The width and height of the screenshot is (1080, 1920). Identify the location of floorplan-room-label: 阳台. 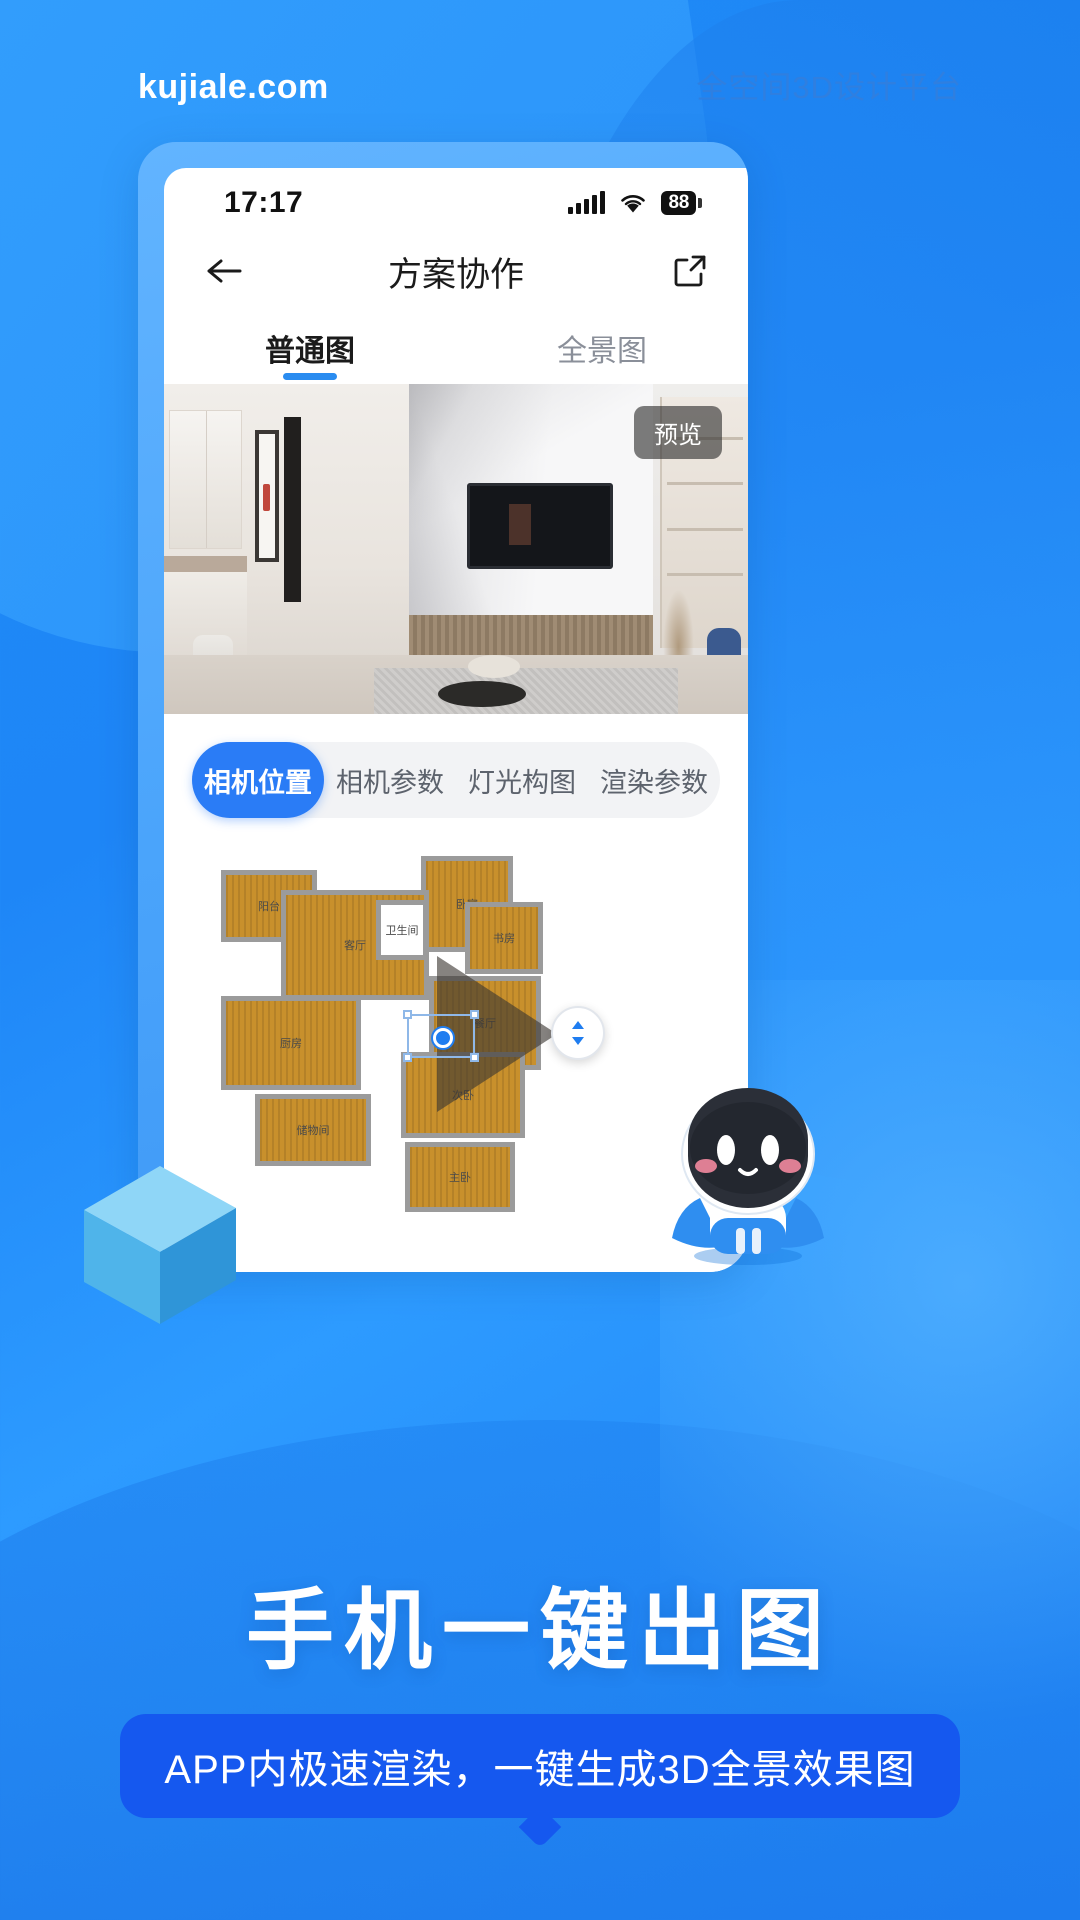
(269, 907).